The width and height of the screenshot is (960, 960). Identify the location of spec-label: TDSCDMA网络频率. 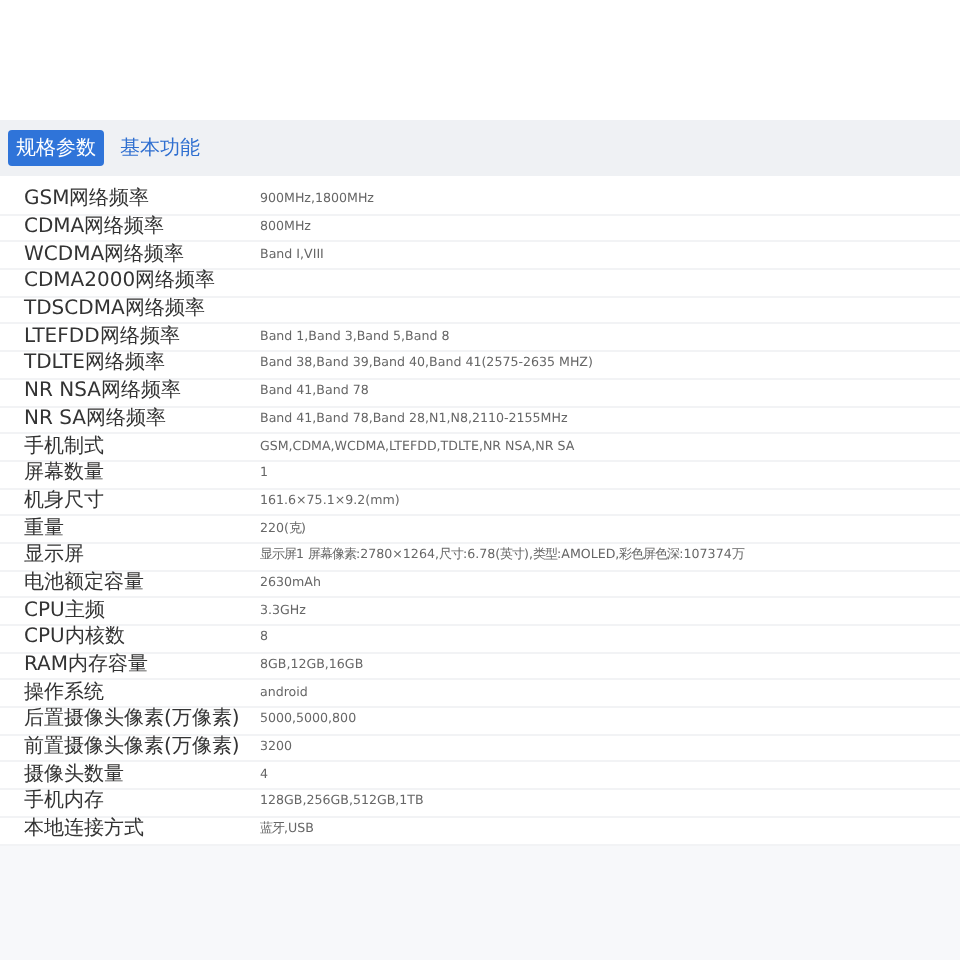
(114, 310).